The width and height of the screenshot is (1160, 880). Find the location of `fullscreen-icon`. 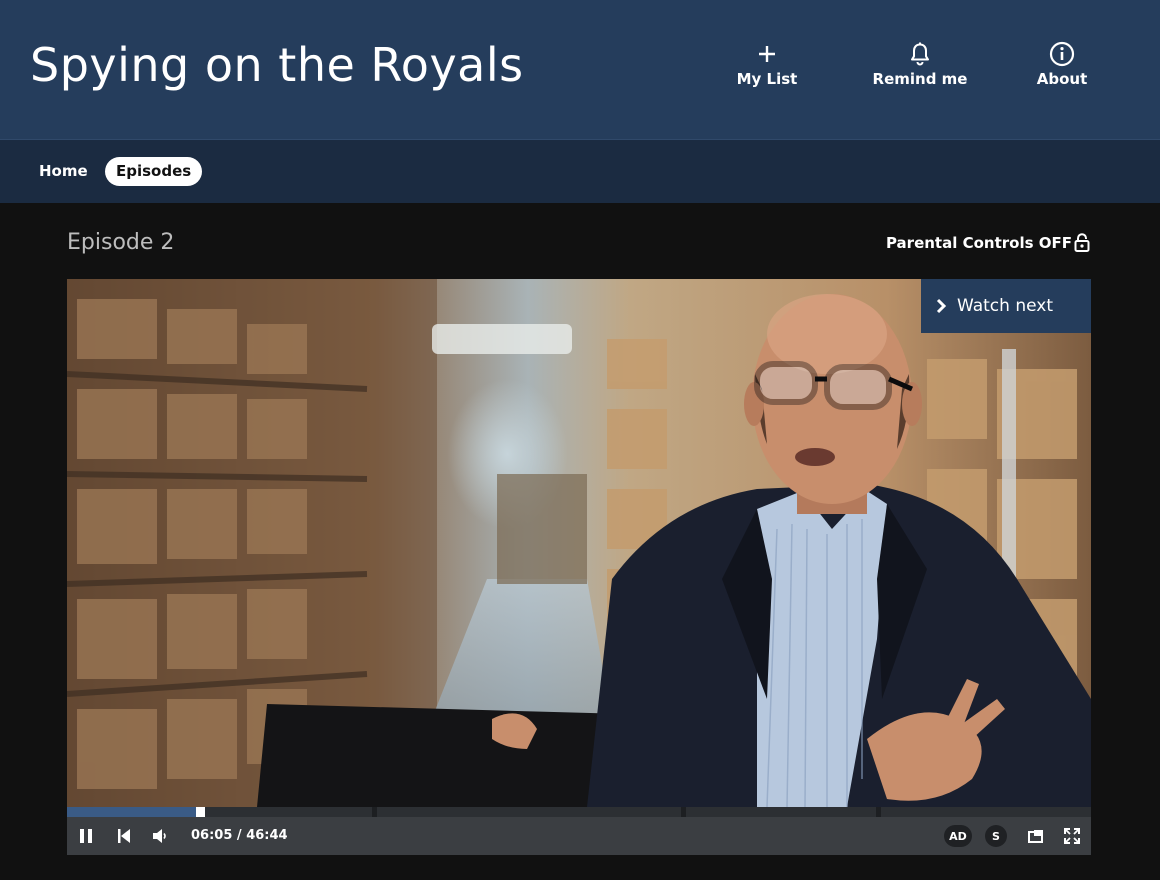

fullscreen-icon is located at coordinates (1072, 836).